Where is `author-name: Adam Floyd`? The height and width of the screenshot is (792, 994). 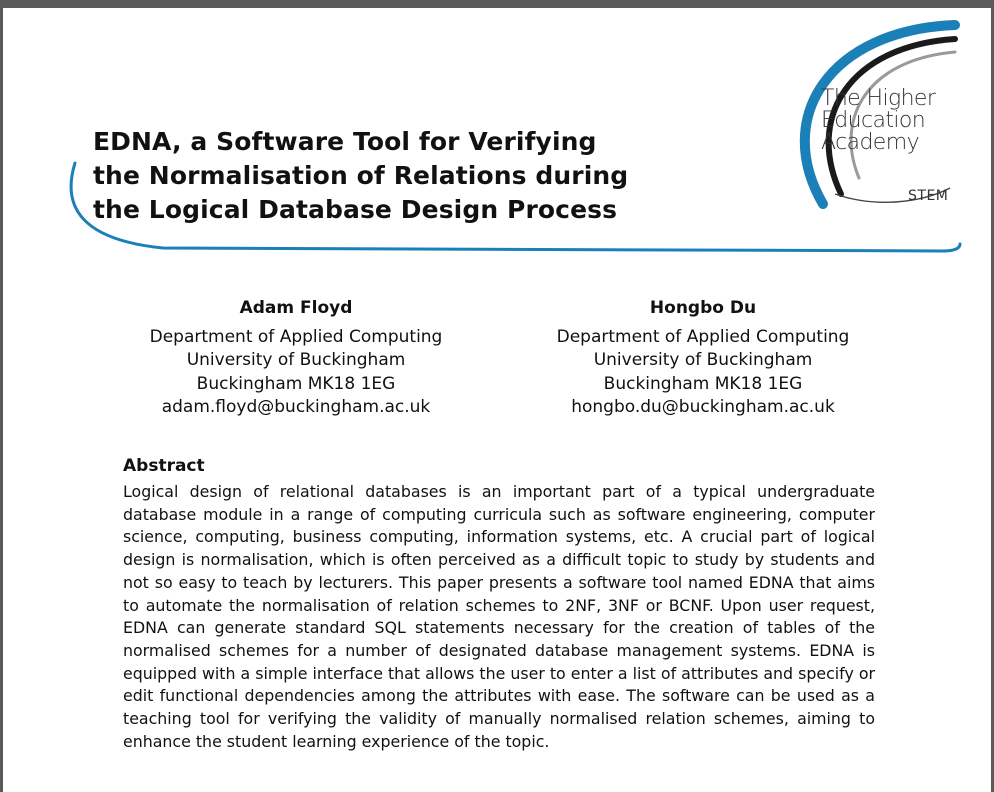
author-name: Adam Floyd is located at coordinates (296, 308).